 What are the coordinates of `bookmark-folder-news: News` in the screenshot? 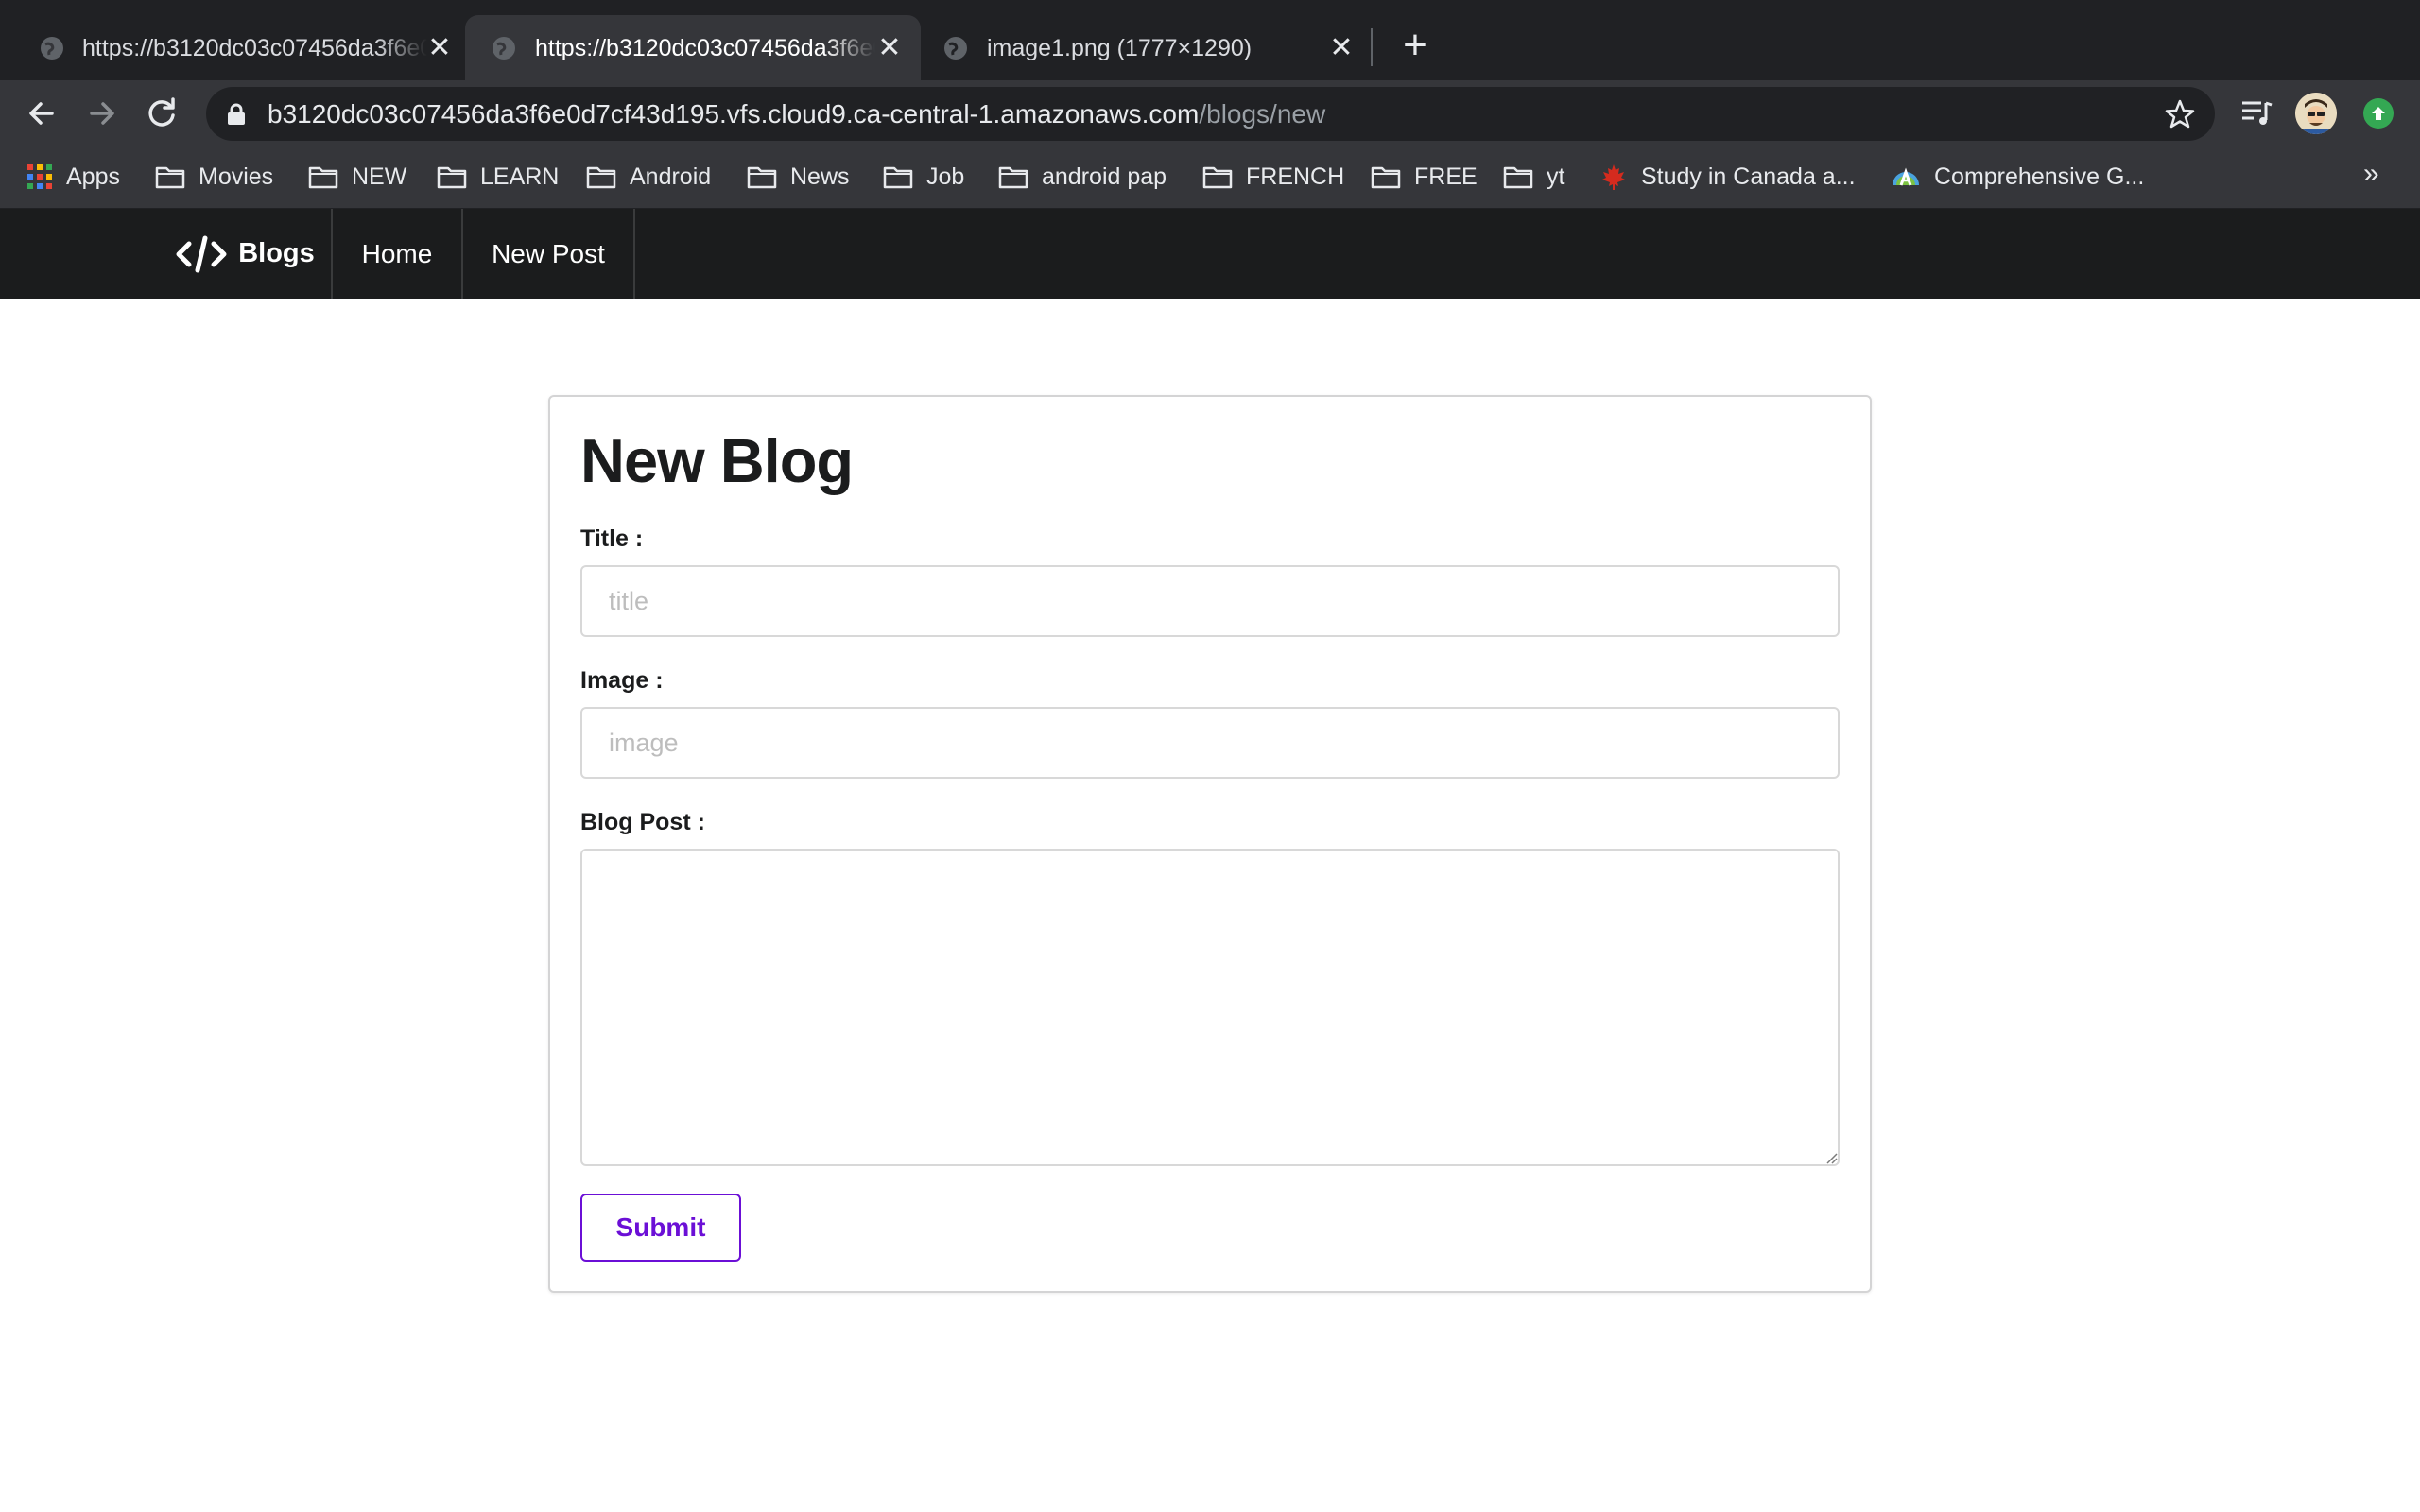 It's located at (799, 177).